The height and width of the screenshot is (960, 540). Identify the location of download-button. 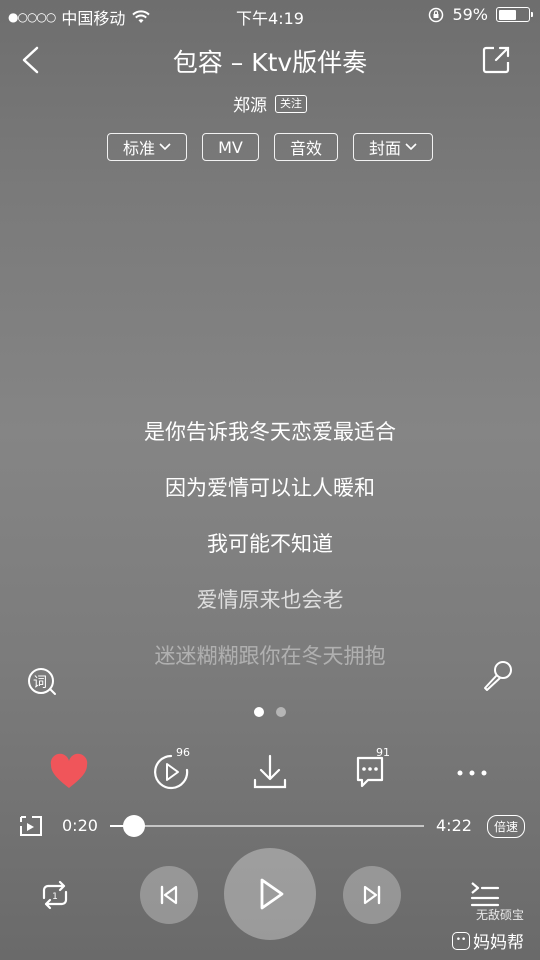
(270, 773).